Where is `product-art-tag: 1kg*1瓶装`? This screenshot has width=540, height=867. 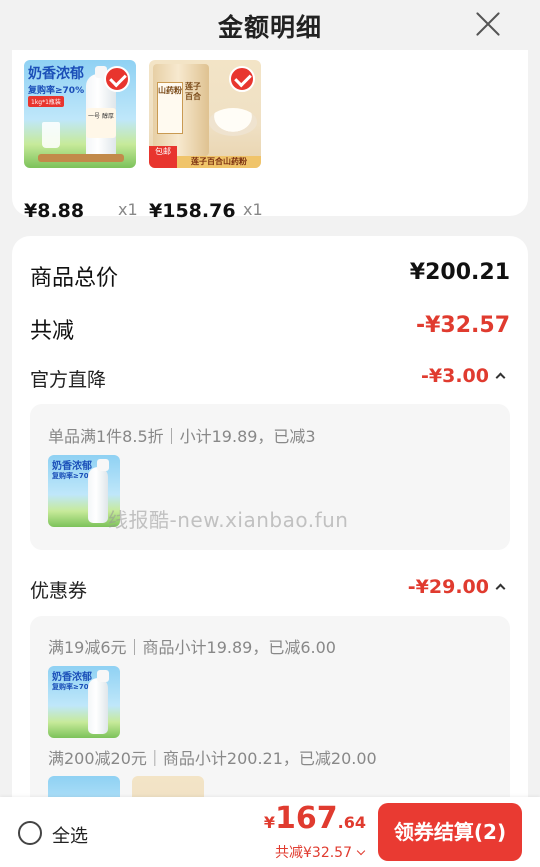
product-art-tag: 1kg*1瓶装 is located at coordinates (46, 101).